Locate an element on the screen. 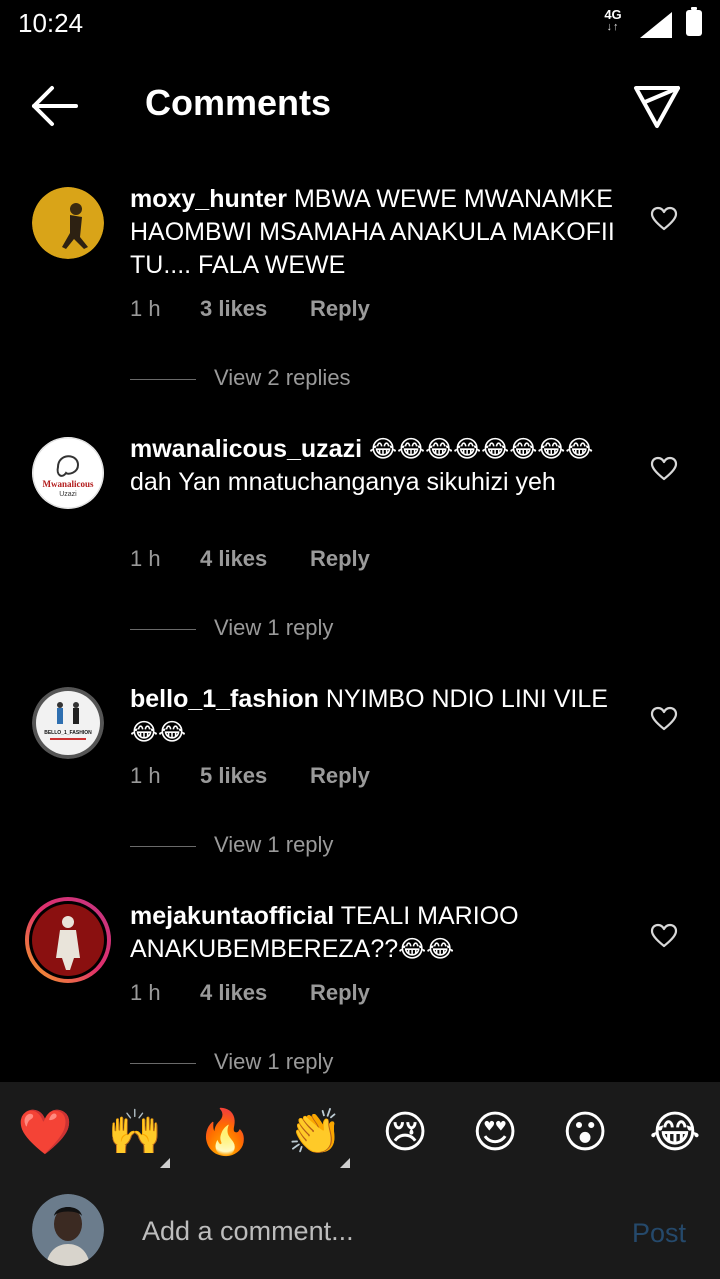  reaction-crying-button: 😢 is located at coordinates (405, 1133).